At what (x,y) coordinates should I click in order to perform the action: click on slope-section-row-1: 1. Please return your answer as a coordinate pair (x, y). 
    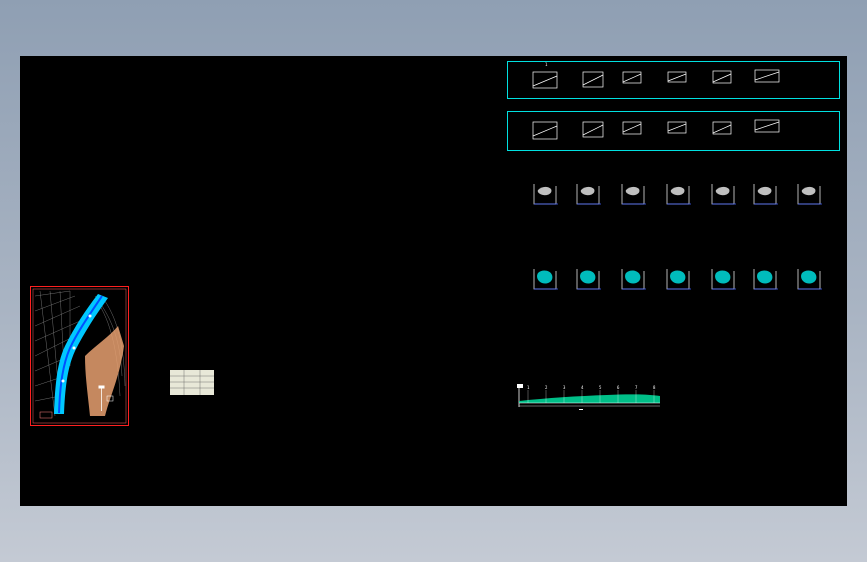
    Looking at the image, I should click on (673, 80).